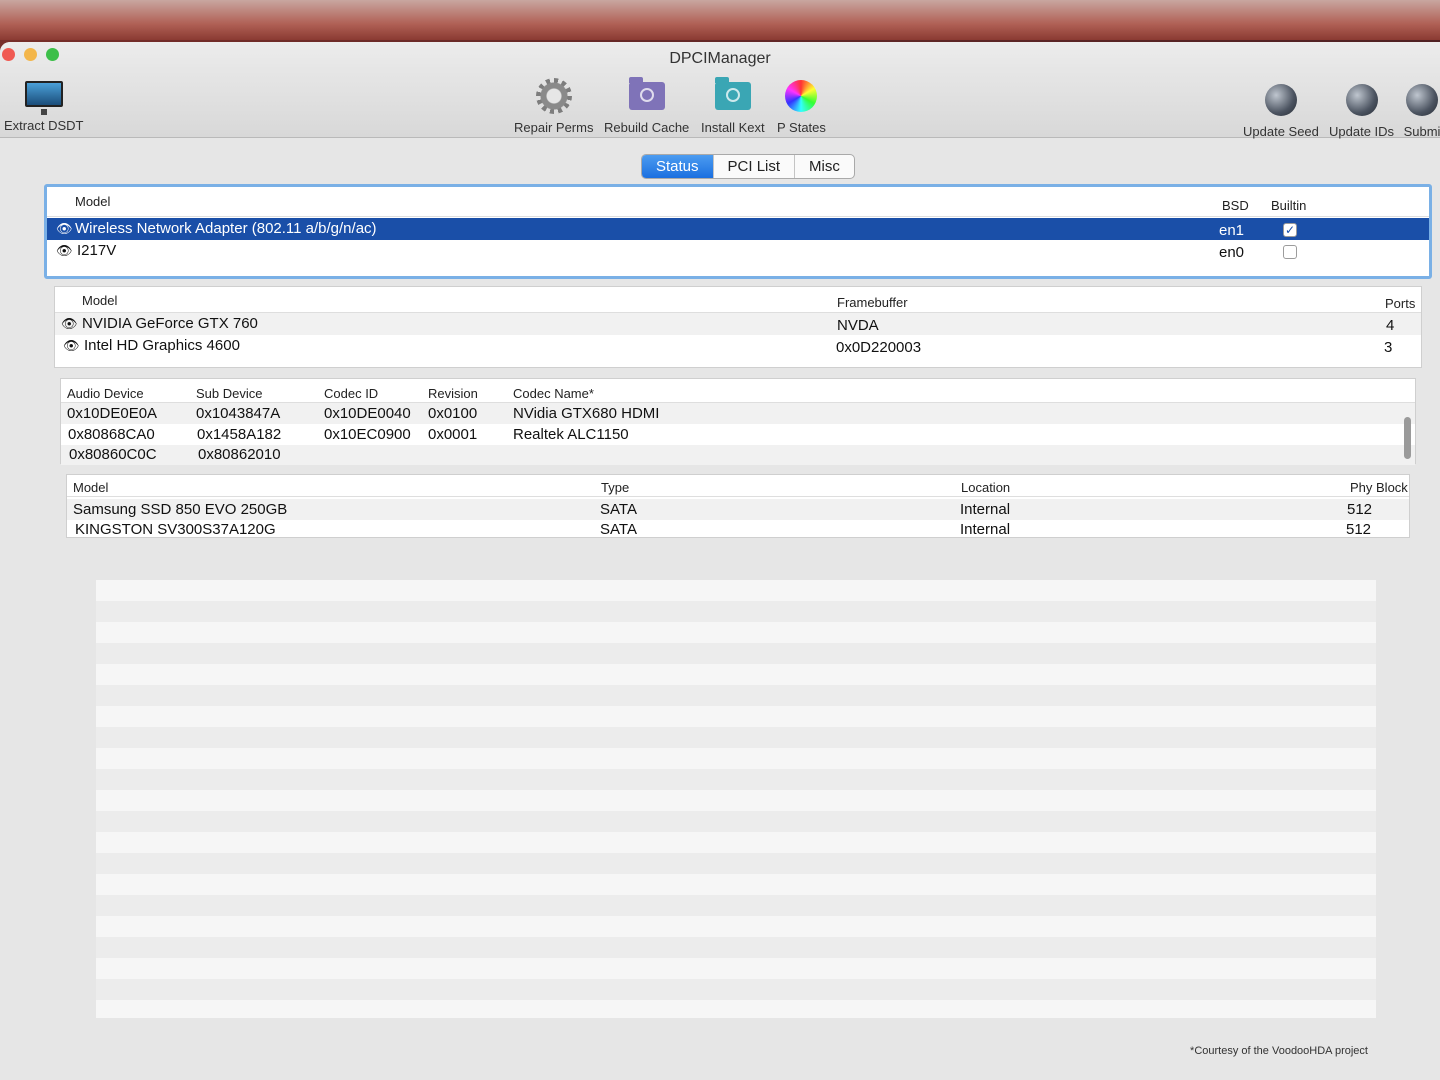 This screenshot has height=1080, width=1440. What do you see at coordinates (571, 434) in the screenshot?
I see `audio-codec-name: Realtek ALC1150` at bounding box center [571, 434].